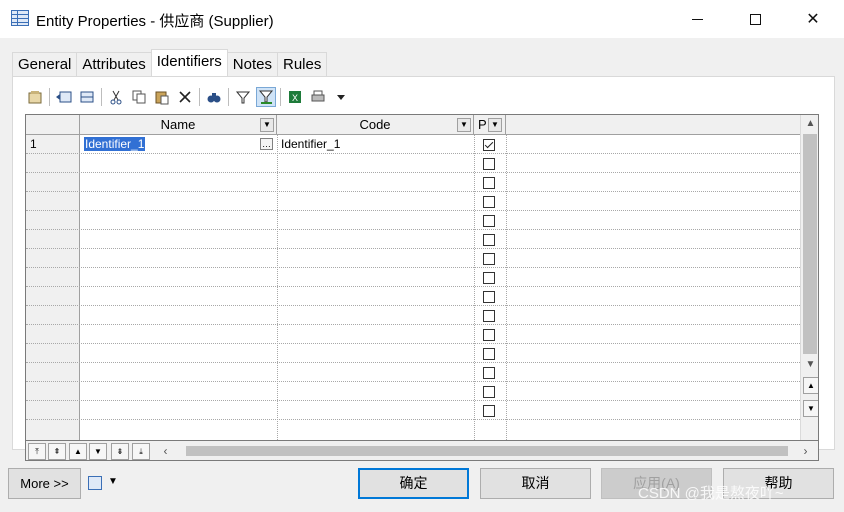 This screenshot has height=512, width=844. I want to click on window-title: Entity Properties - 供应商 (Supplier), so click(155, 21).